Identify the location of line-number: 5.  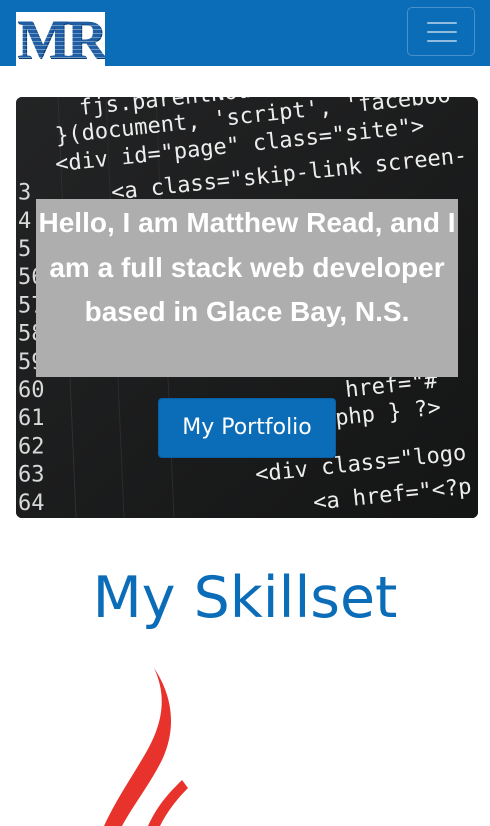
(24, 249).